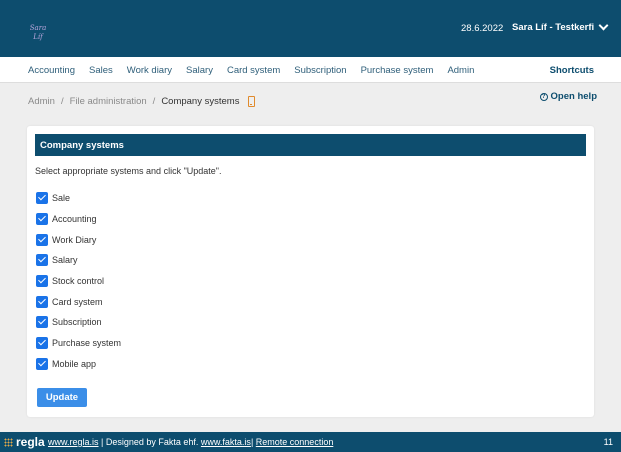 The width and height of the screenshot is (621, 452). Describe the element at coordinates (200, 101) in the screenshot. I see `breadcrumb-current: Company systems` at that location.